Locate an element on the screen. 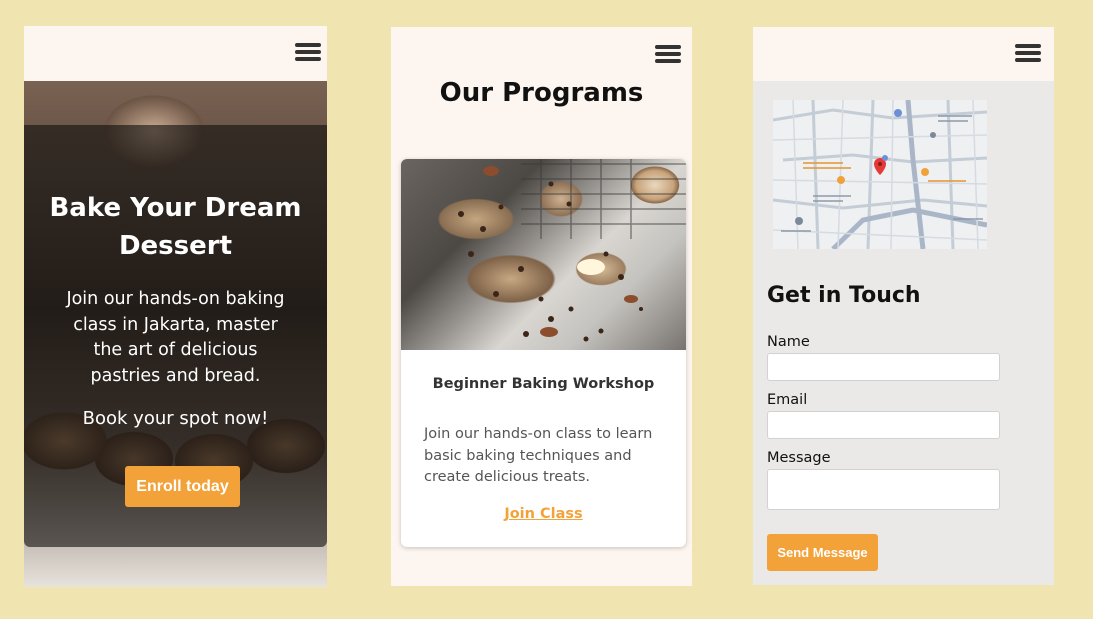 The image size is (1093, 619). map-graphic is located at coordinates (880, 174).